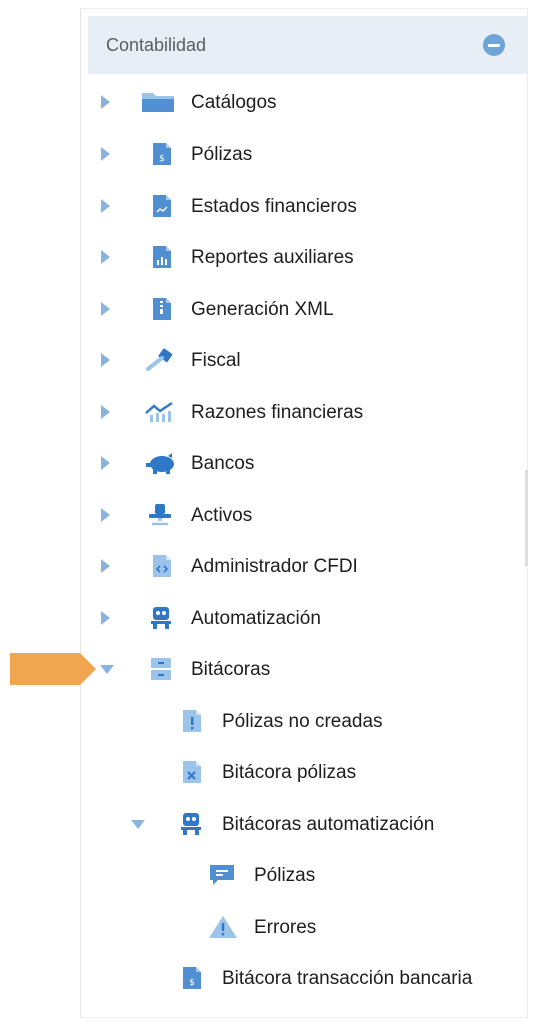 The height and width of the screenshot is (1024, 537). Describe the element at coordinates (158, 102) in the screenshot. I see `folder-icon` at that location.